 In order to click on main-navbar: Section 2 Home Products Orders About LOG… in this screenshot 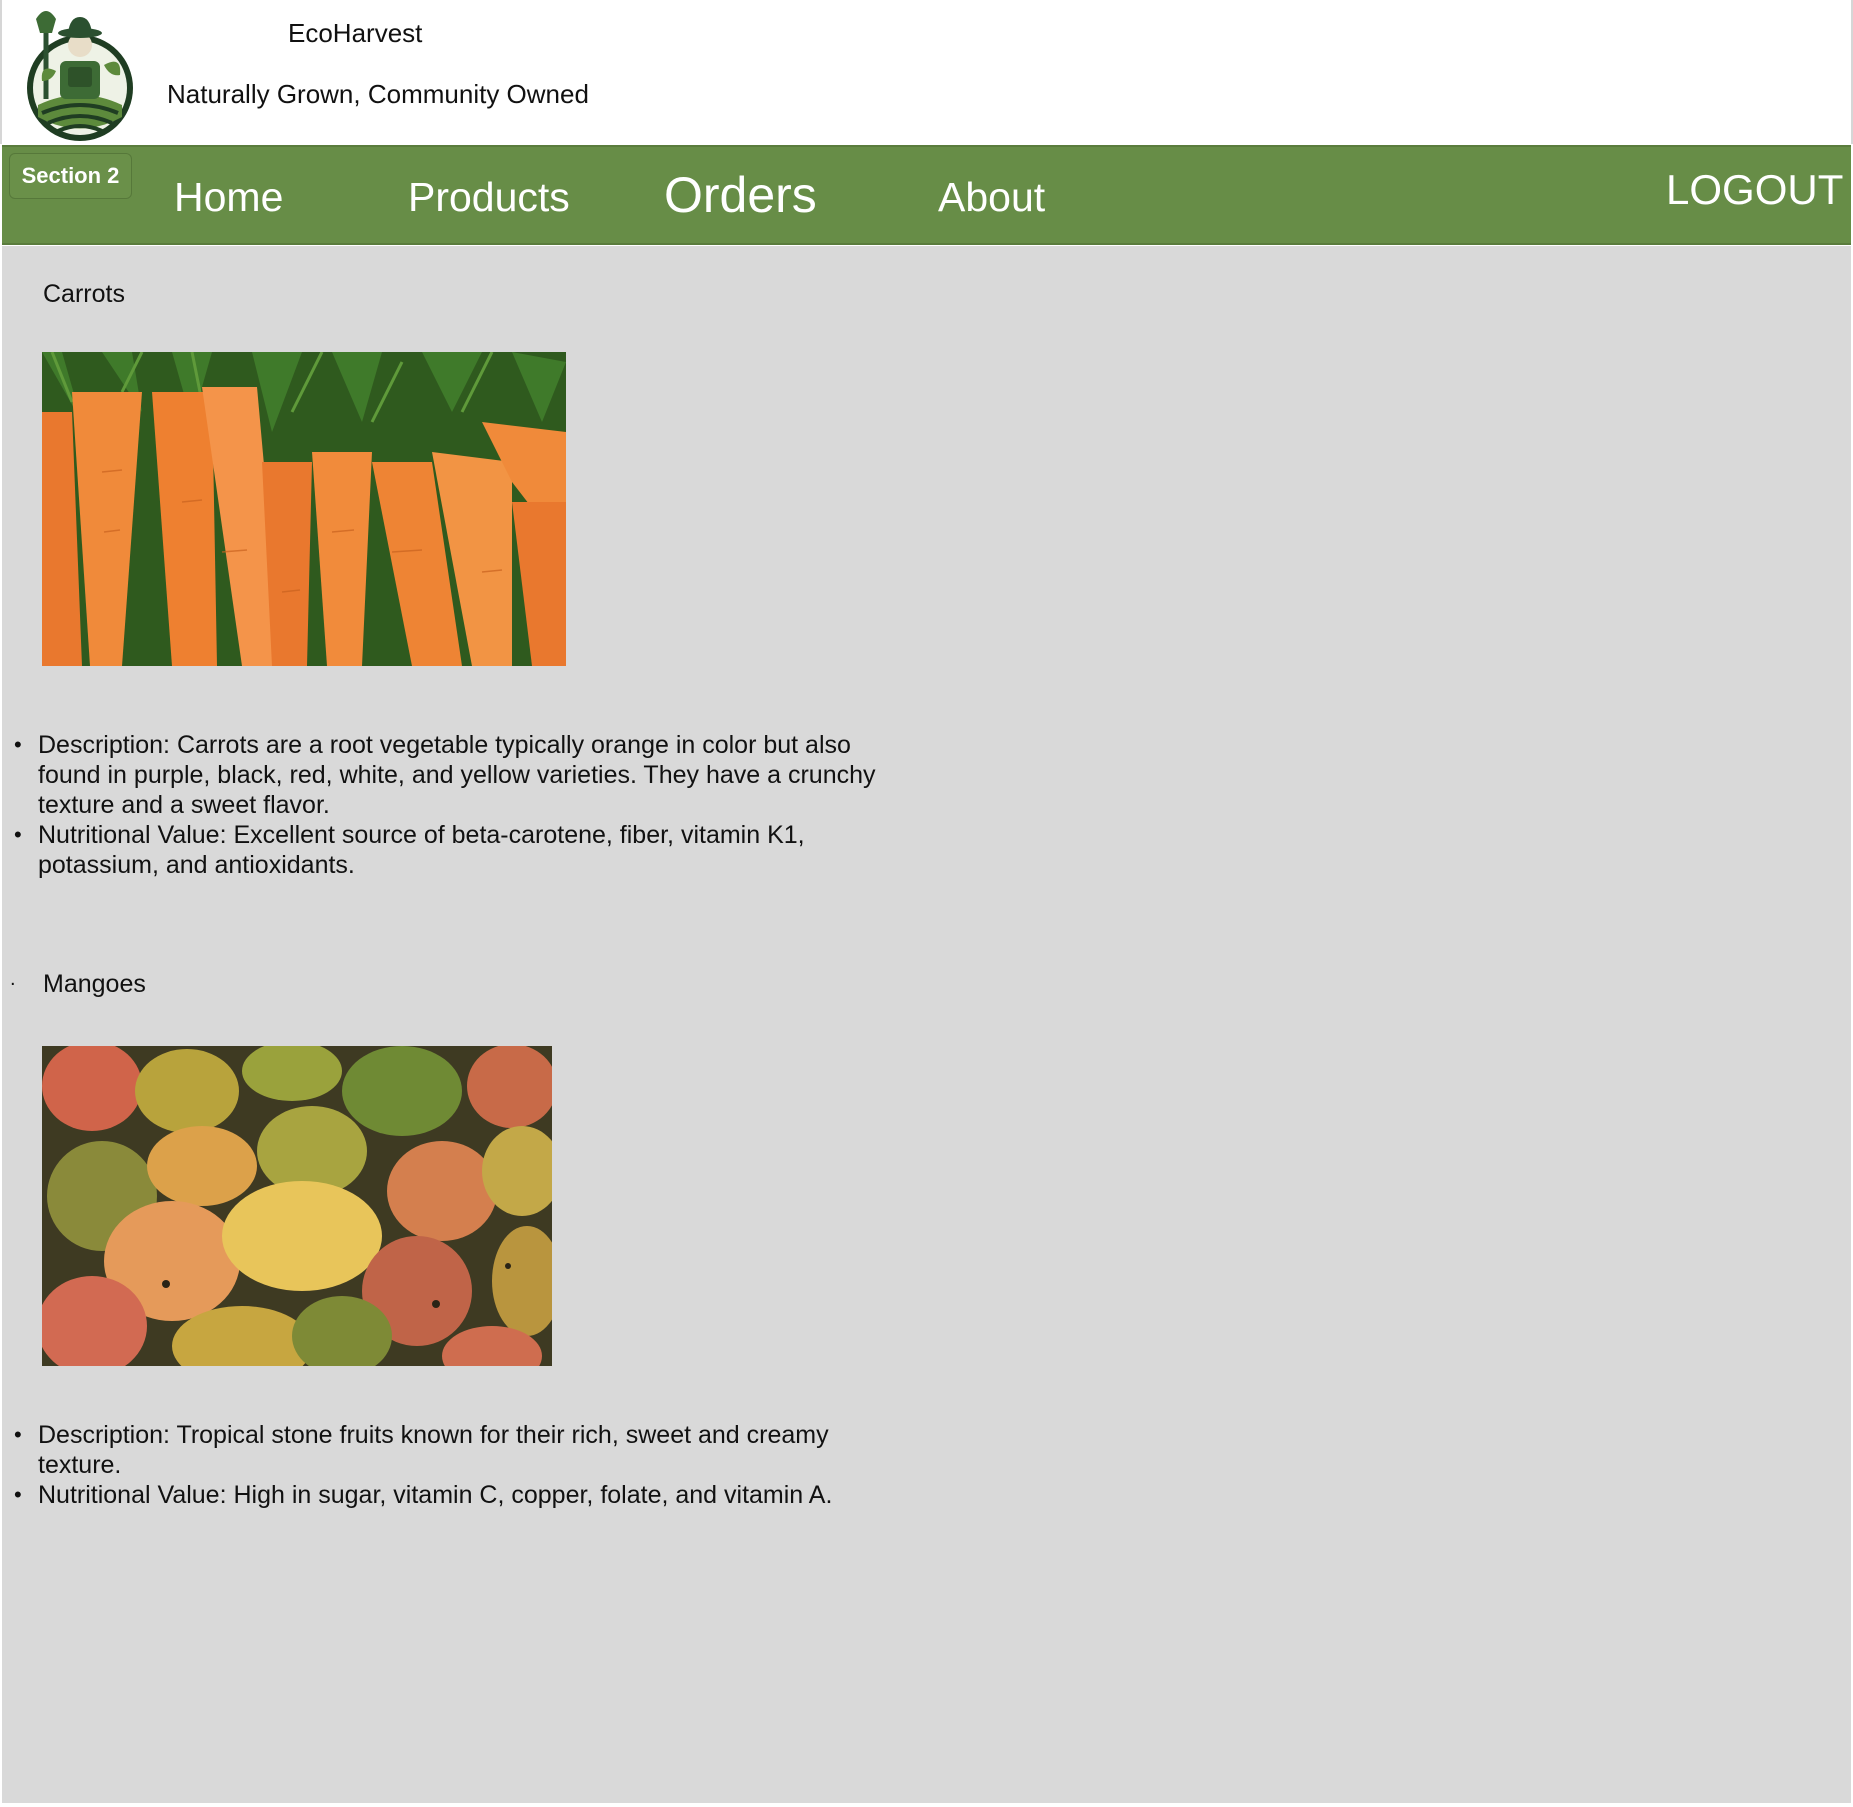, I will do `click(926, 195)`.